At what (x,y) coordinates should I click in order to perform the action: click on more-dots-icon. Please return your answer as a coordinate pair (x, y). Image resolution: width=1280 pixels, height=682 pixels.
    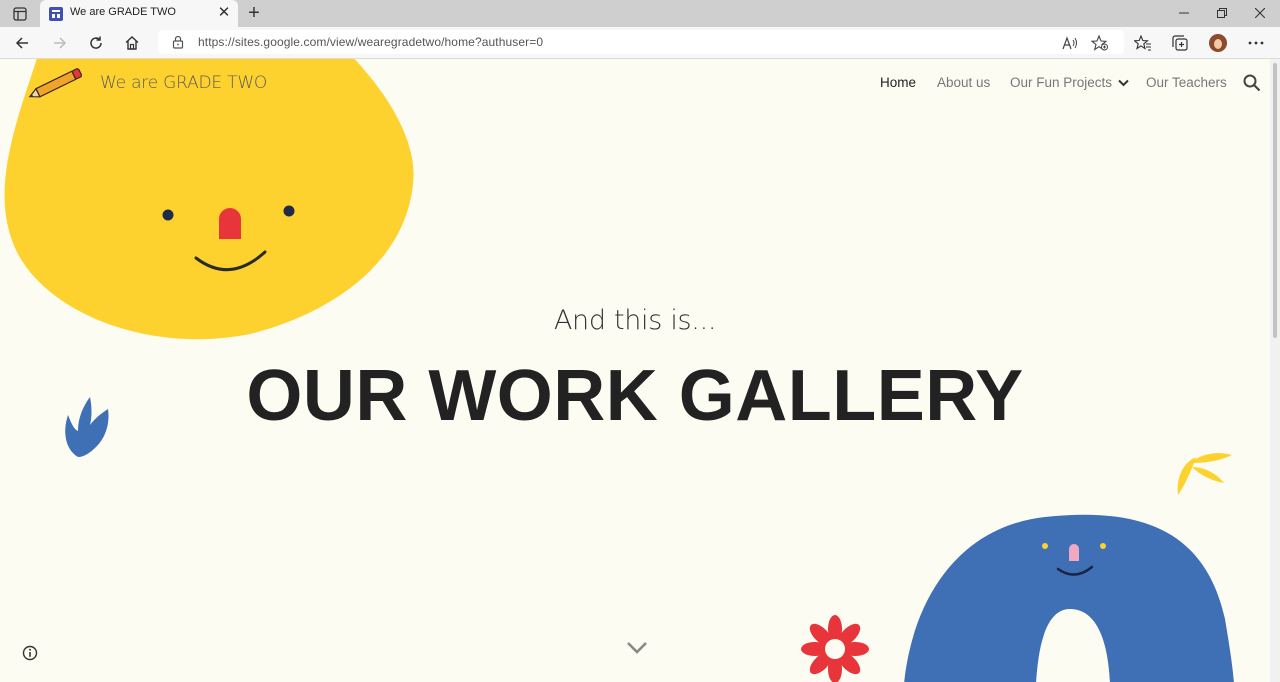
    Looking at the image, I should click on (1256, 43).